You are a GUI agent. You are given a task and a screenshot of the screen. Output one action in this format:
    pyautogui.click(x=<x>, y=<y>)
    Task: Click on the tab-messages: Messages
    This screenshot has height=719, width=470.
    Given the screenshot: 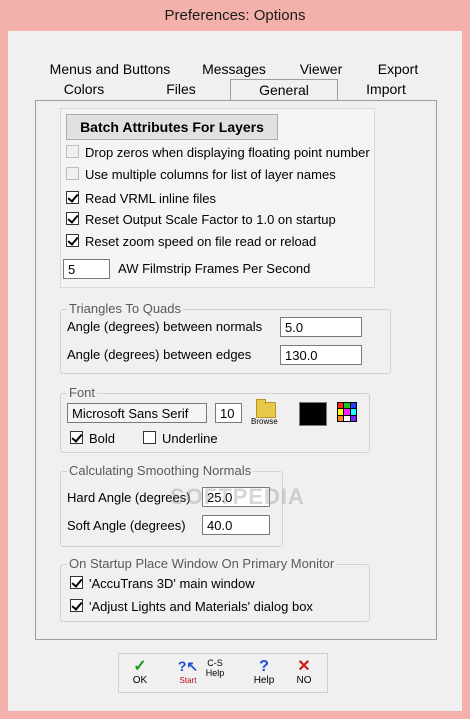 What is the action you would take?
    pyautogui.click(x=234, y=69)
    